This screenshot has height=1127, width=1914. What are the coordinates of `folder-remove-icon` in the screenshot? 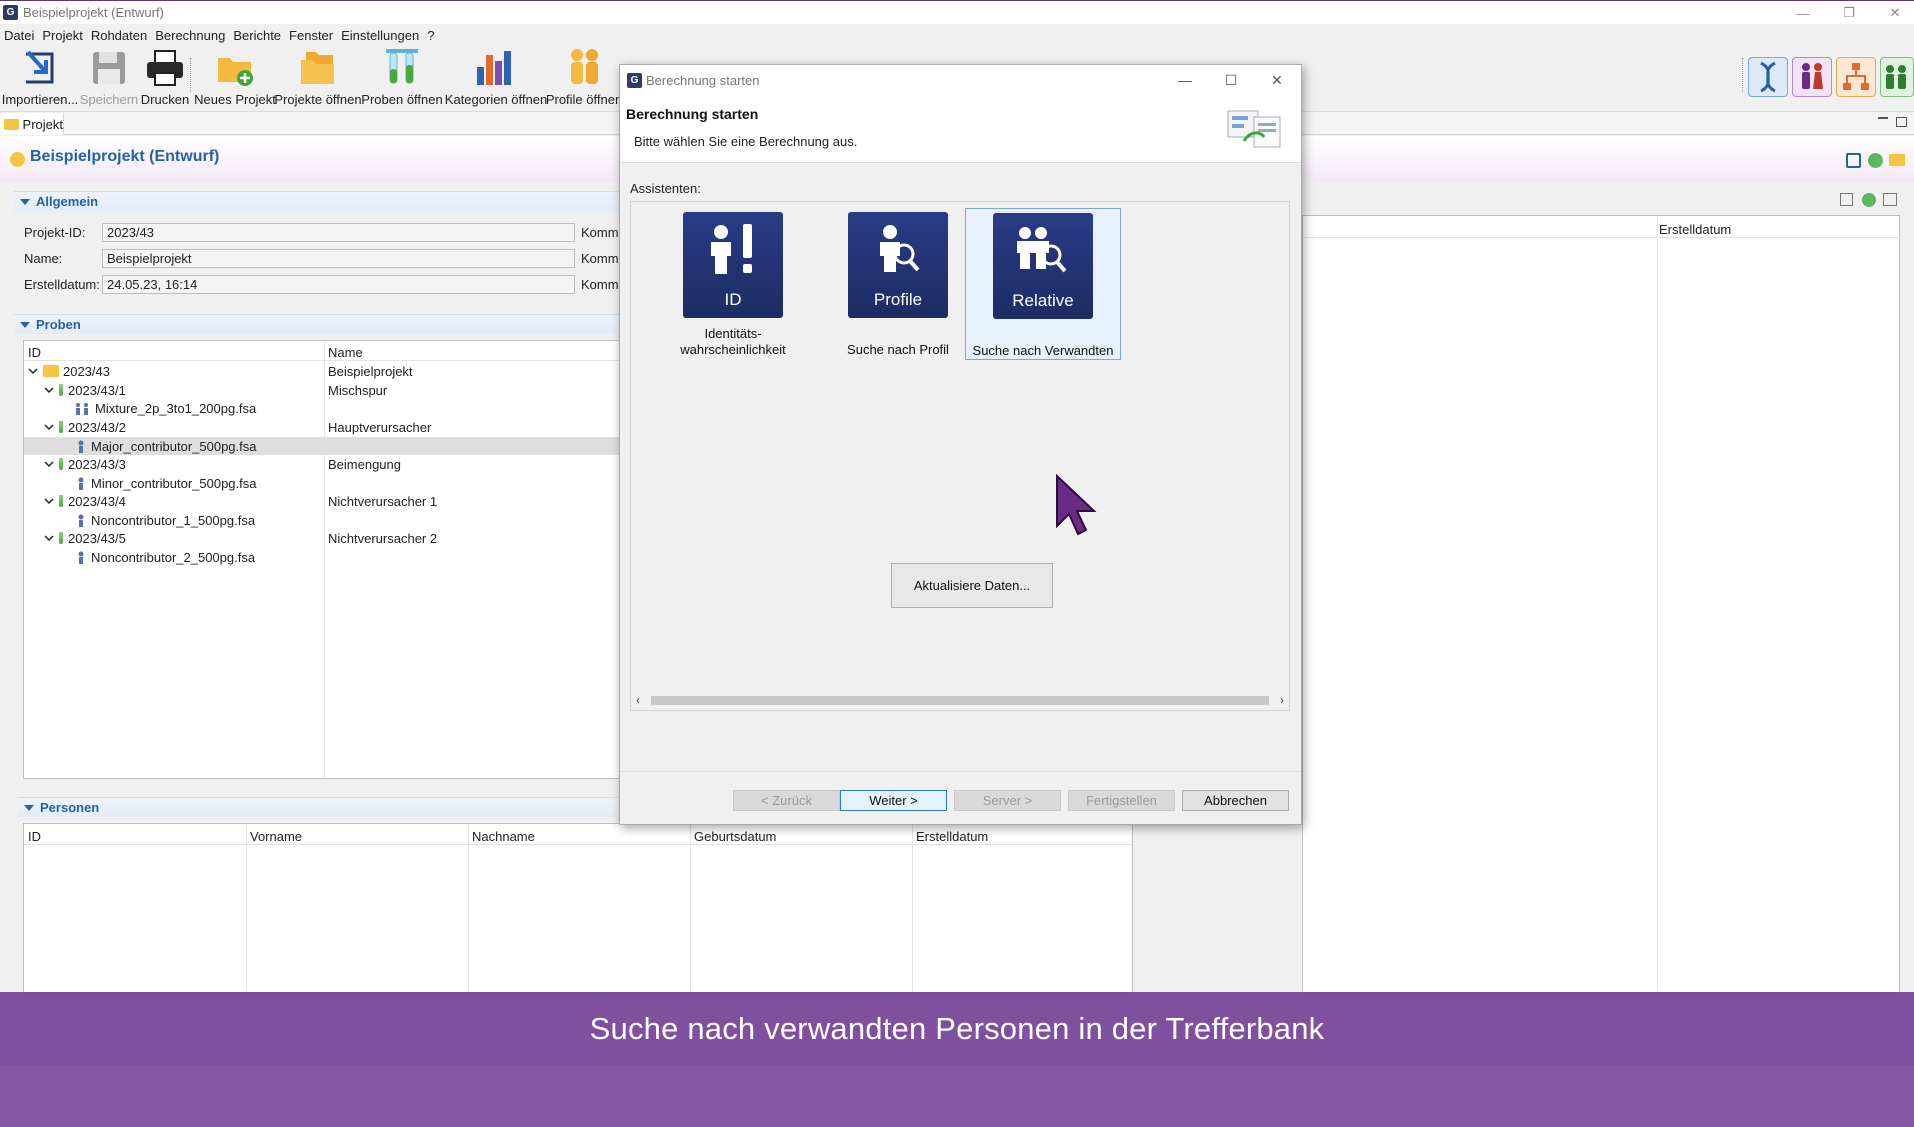 It's located at (1897, 160).